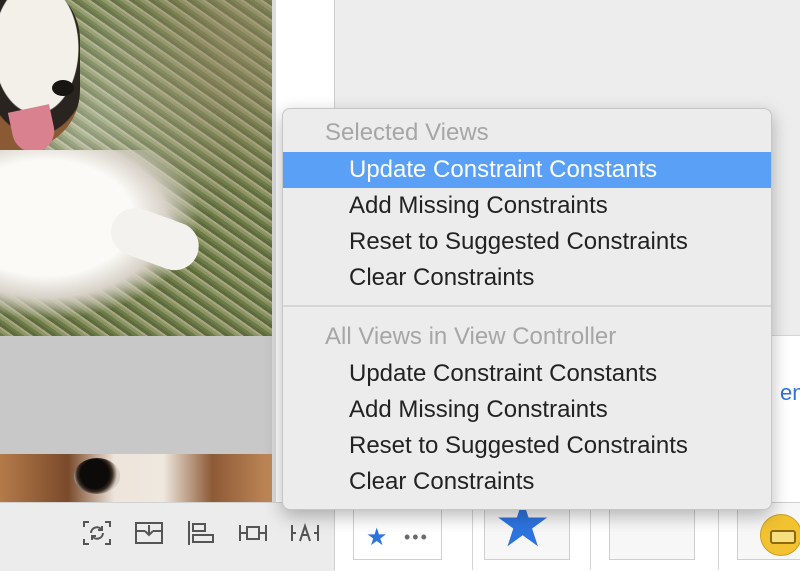 The height and width of the screenshot is (571, 800). I want to click on dog-eye, so click(97, 476).